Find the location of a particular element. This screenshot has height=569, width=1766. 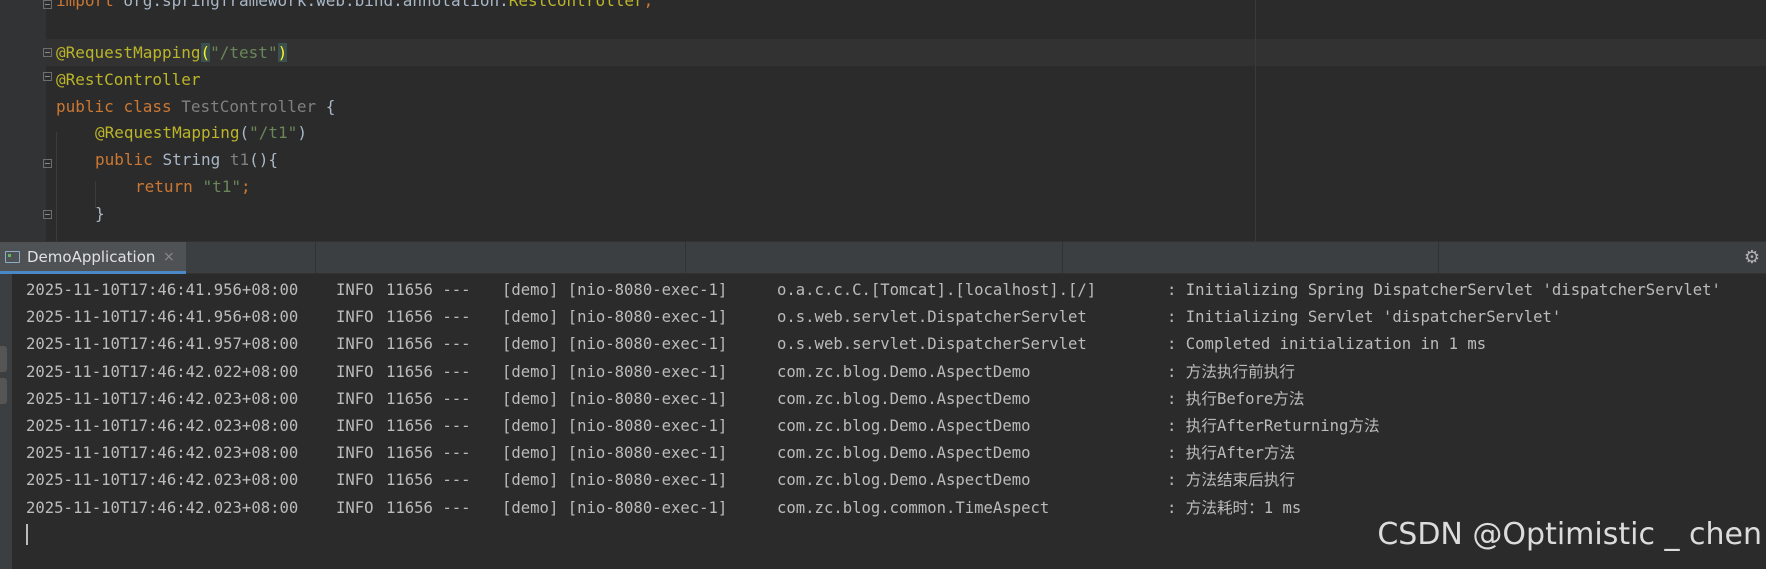

log-message: : Completed initialization in 1 ms is located at coordinates (1327, 344).